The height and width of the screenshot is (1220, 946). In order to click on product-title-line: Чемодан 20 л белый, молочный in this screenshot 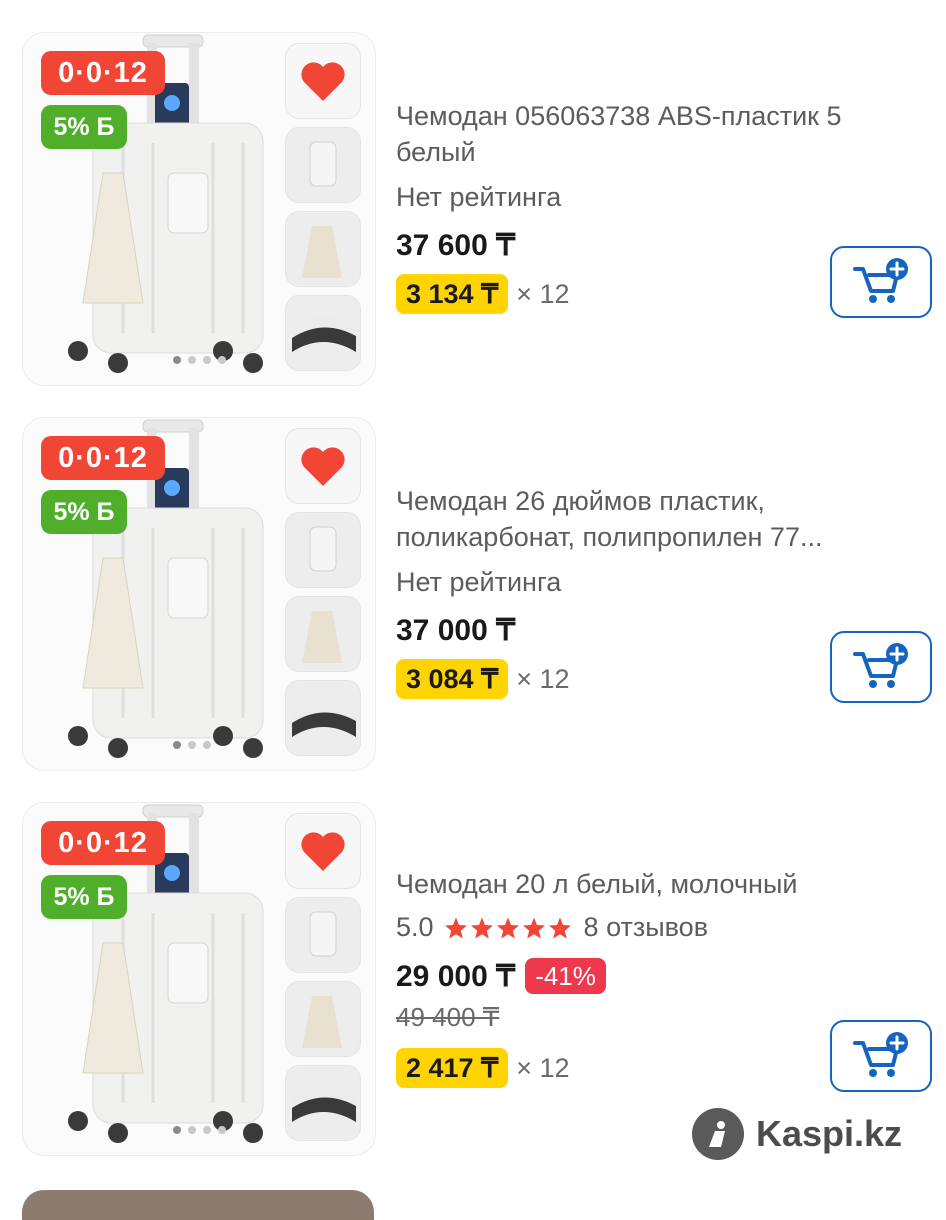, I will do `click(597, 884)`.